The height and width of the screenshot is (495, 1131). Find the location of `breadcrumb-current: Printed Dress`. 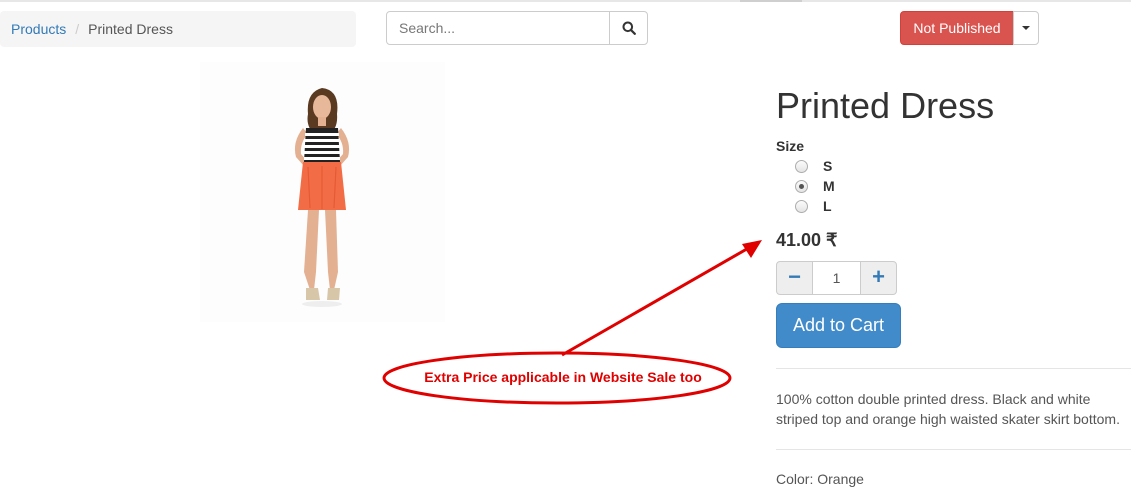

breadcrumb-current: Printed Dress is located at coordinates (130, 29).